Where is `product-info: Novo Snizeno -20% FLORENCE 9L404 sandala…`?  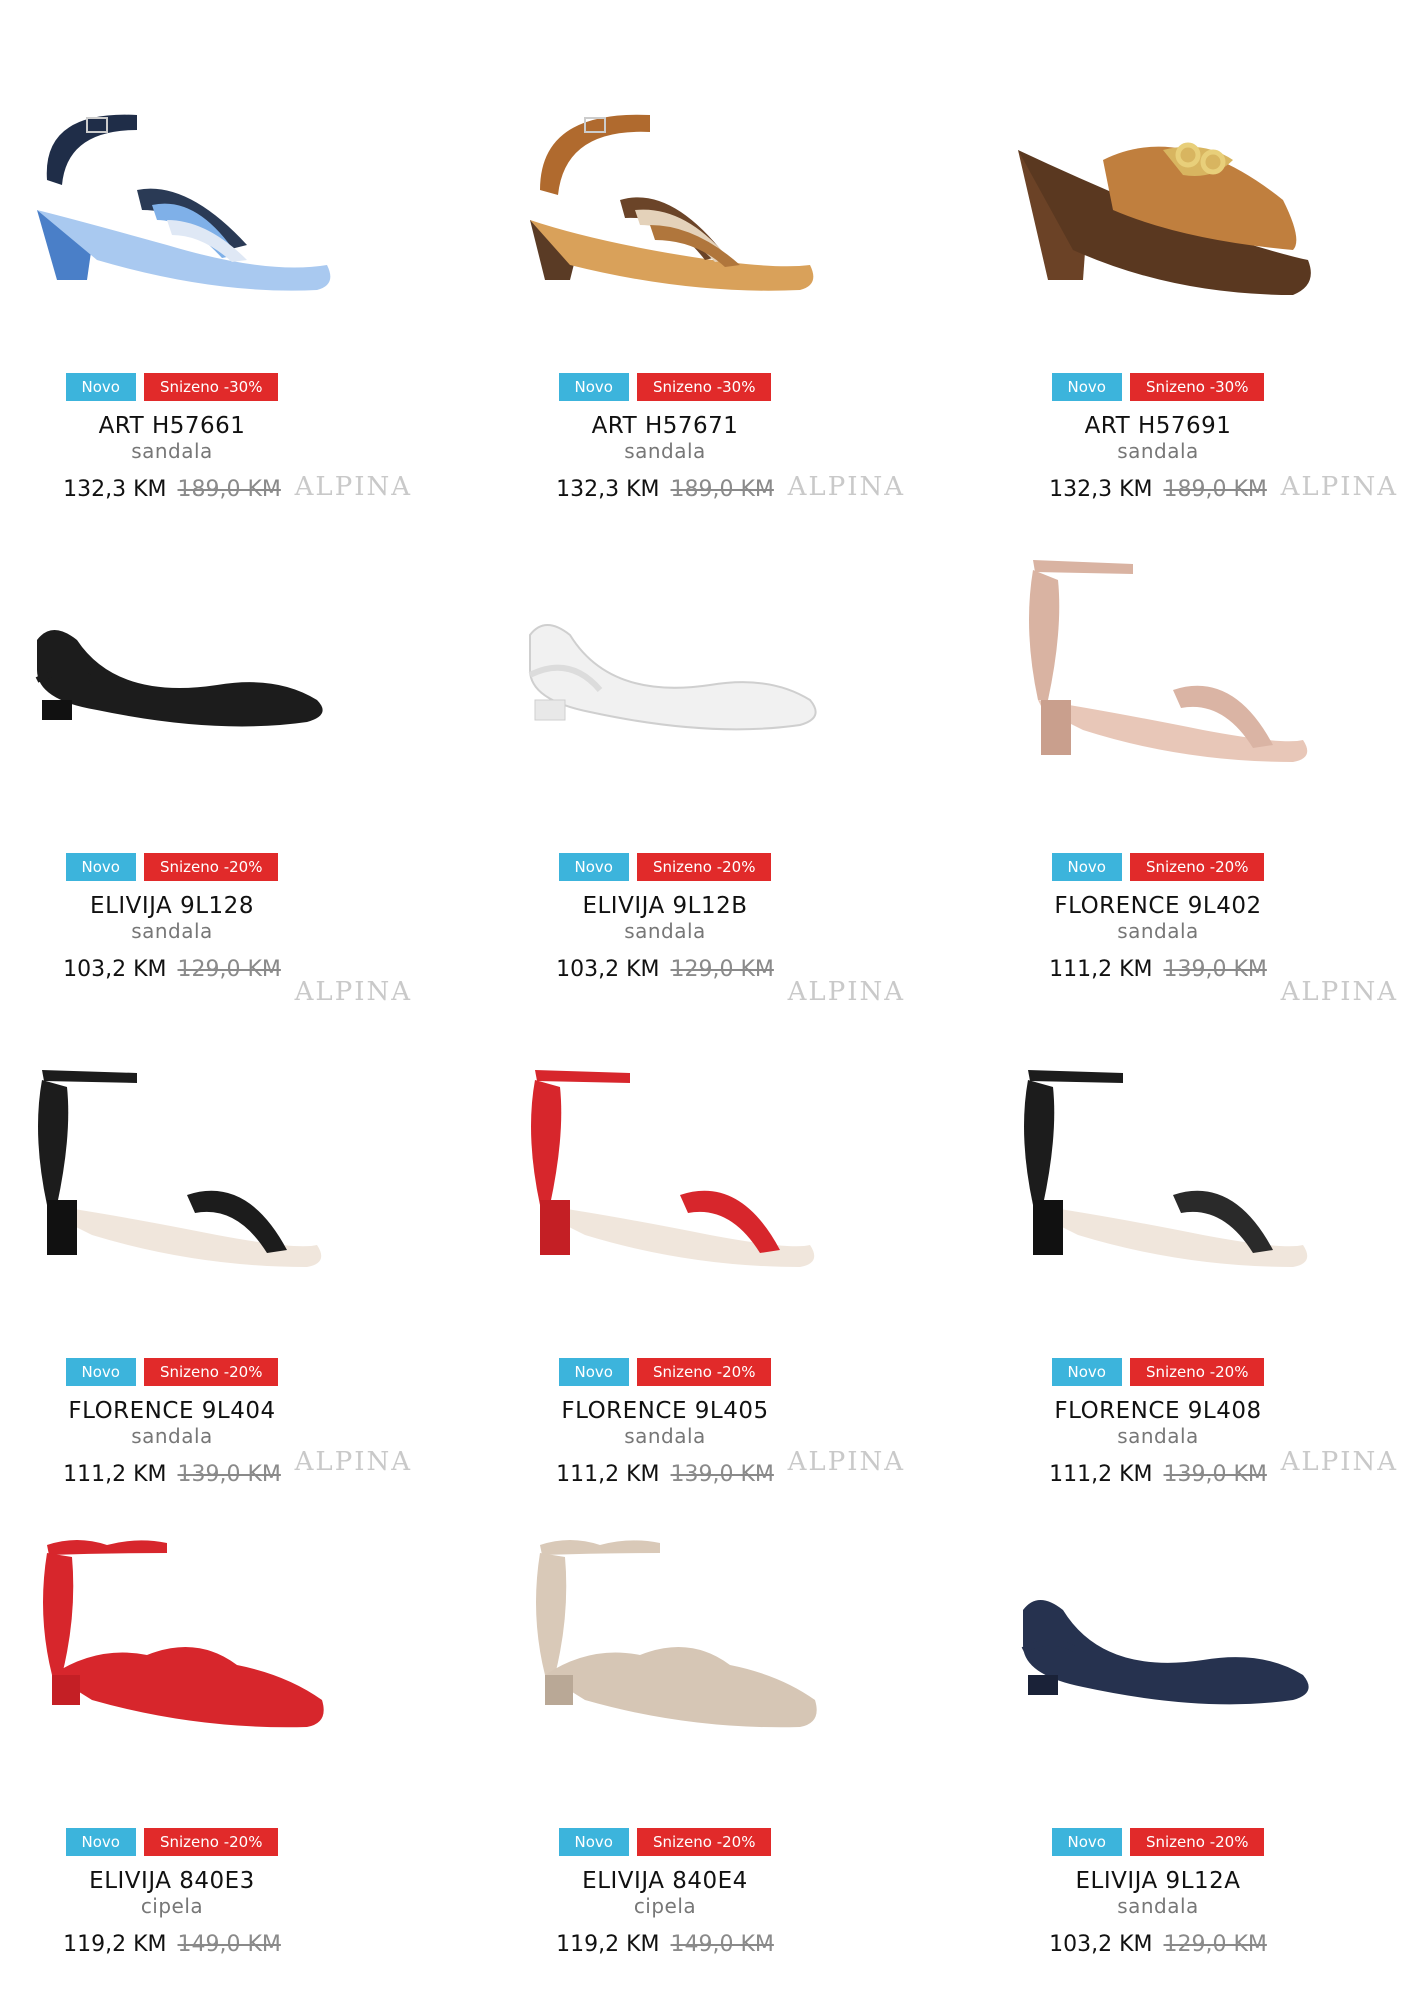 product-info: Novo Snizeno -20% FLORENCE 9L404 sandala… is located at coordinates (172, 1423).